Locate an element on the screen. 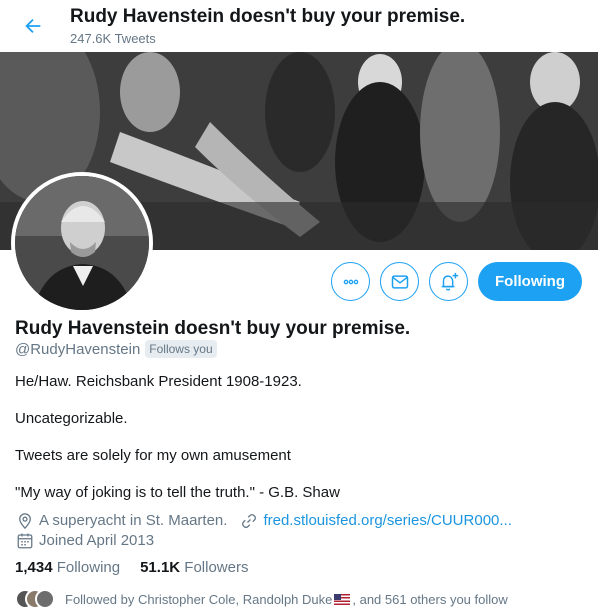 Image resolution: width=598 pixels, height=614 pixels. handle-row: @RudyHavenstein Follows you is located at coordinates (116, 349).